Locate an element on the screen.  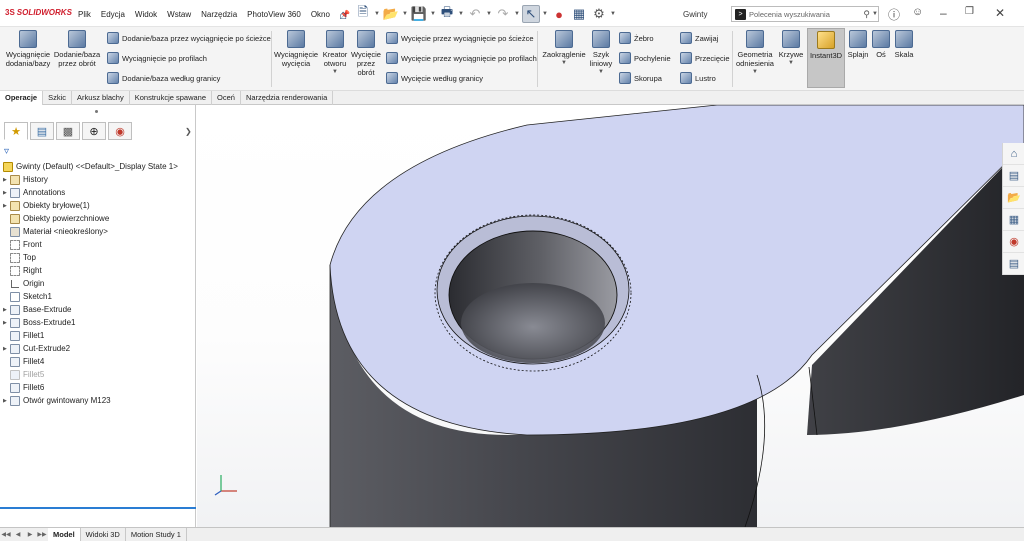
shell-button: Skorupa is located at coordinates (640, 78).